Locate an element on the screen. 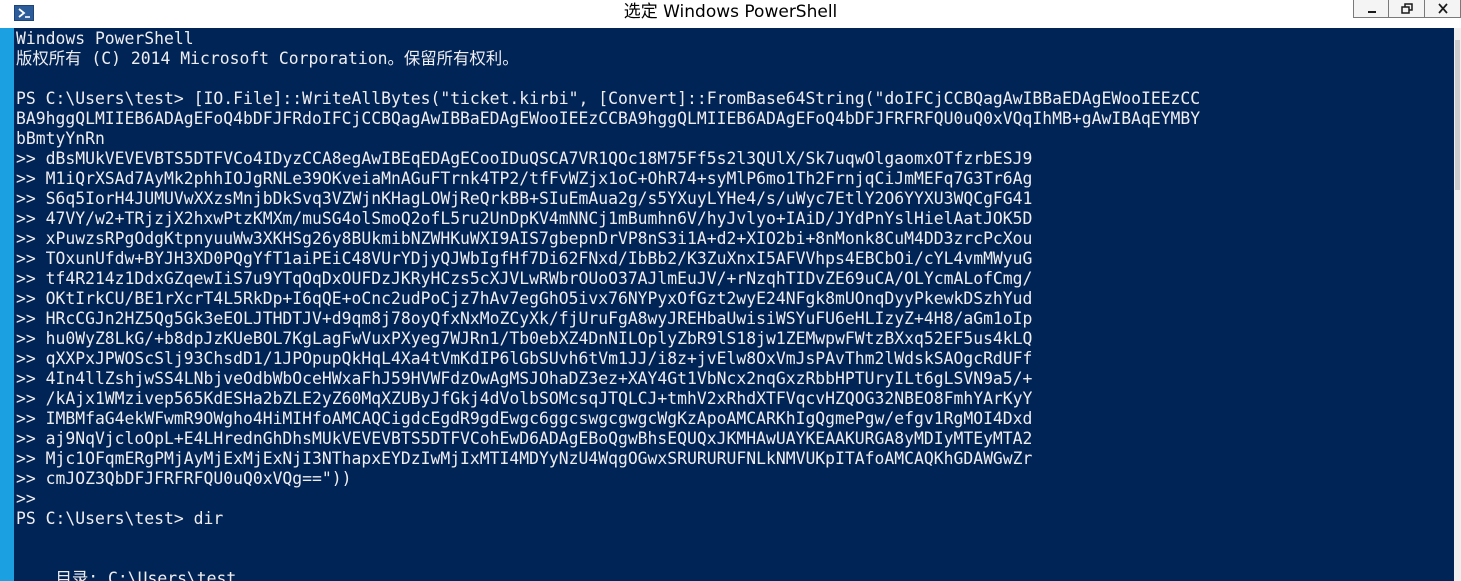 Image resolution: width=1461 pixels, height=581 pixels. close-button is located at coordinates (1443, 9).